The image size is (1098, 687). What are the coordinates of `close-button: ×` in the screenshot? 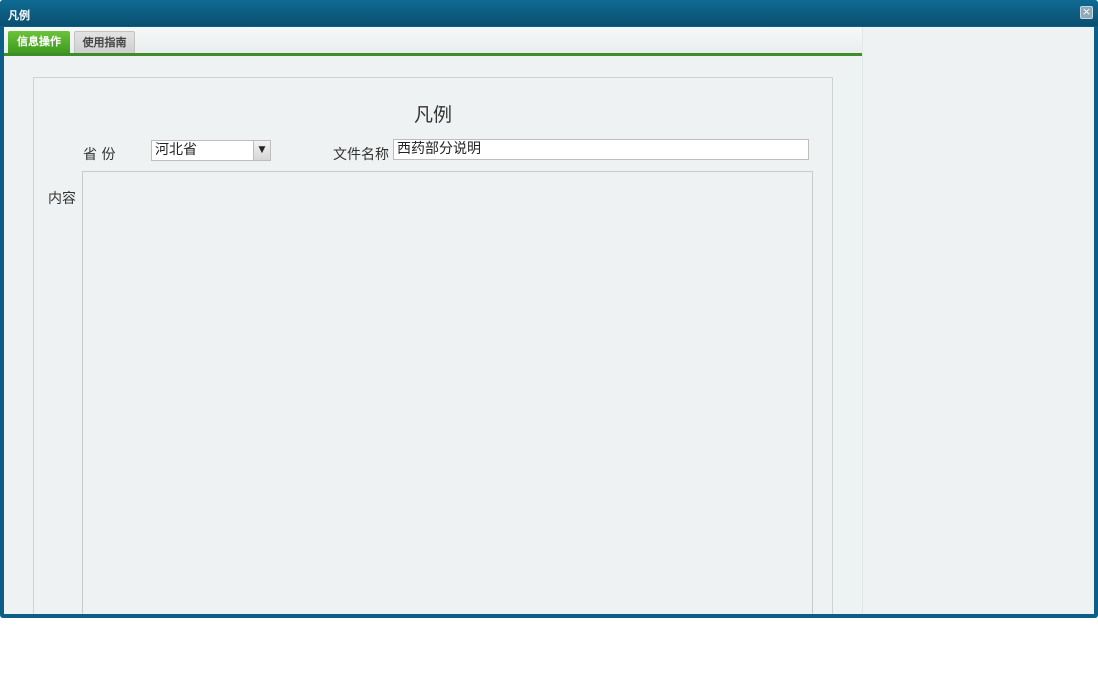 It's located at (1086, 12).